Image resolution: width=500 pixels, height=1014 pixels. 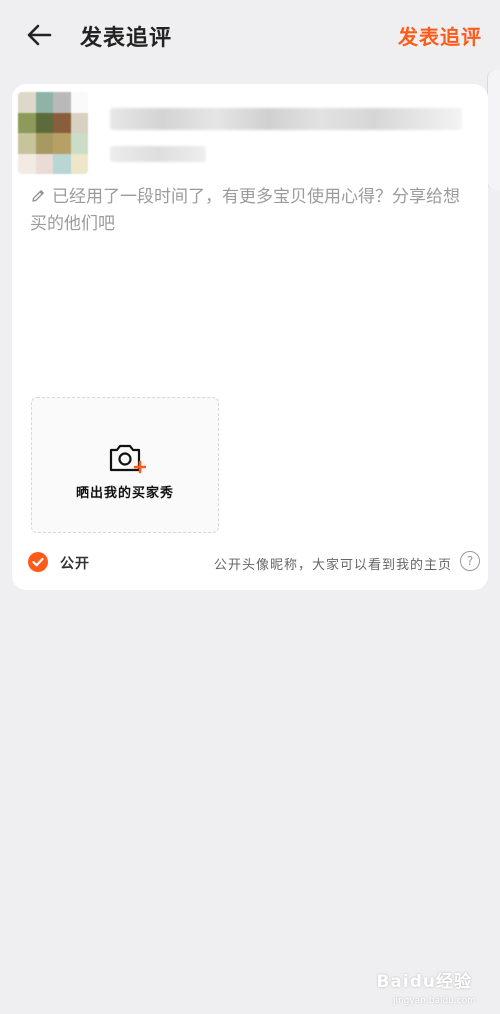 I want to click on camera-plus-icon, so click(x=127, y=459).